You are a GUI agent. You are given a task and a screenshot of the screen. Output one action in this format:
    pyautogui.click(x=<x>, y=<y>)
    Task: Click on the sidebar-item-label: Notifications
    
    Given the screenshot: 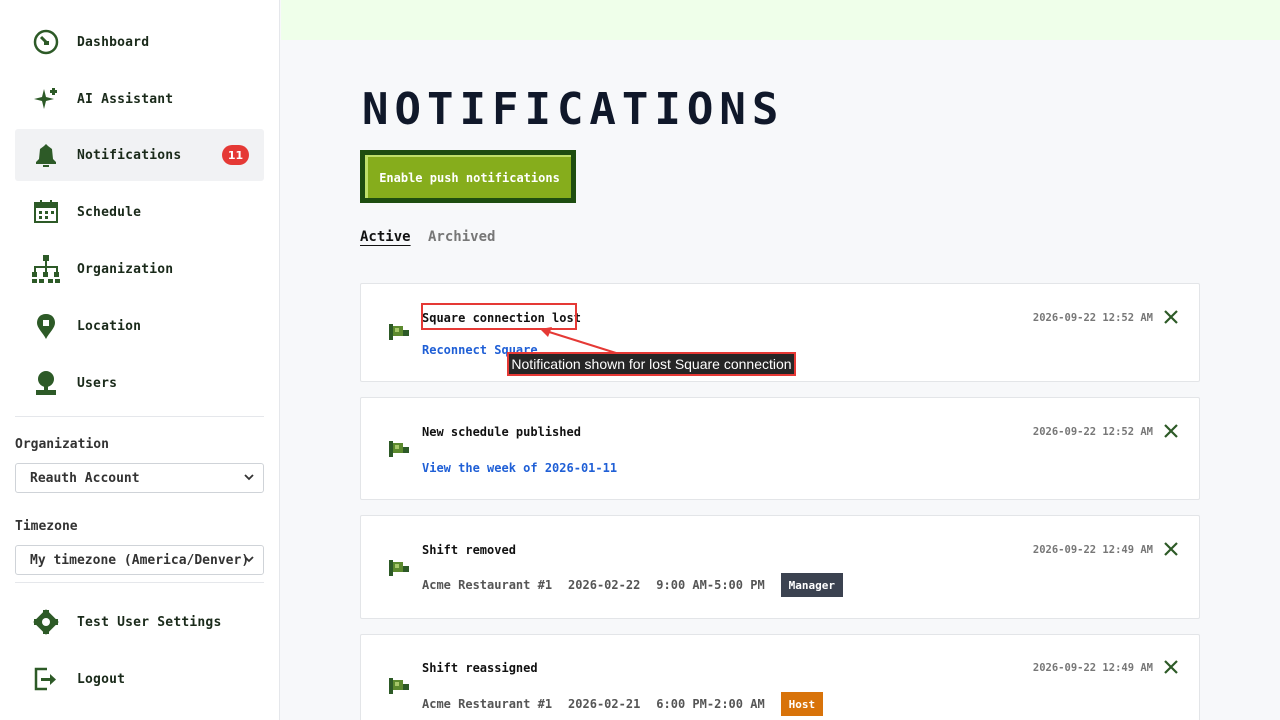 What is the action you would take?
    pyautogui.click(x=129, y=155)
    